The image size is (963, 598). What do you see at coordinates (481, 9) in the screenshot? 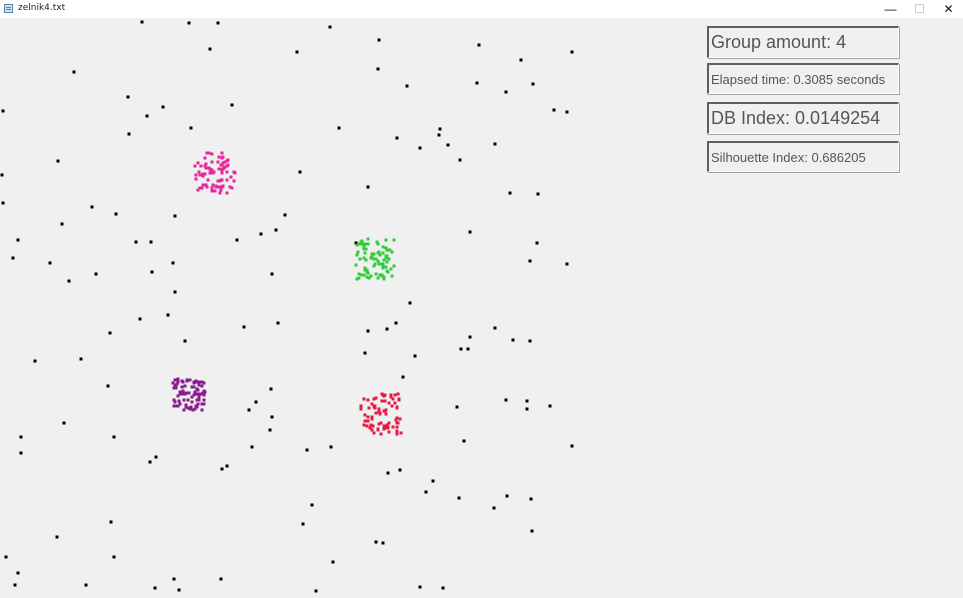
I see `title-bar: zelnik4.txt — ☐ ✕` at bounding box center [481, 9].